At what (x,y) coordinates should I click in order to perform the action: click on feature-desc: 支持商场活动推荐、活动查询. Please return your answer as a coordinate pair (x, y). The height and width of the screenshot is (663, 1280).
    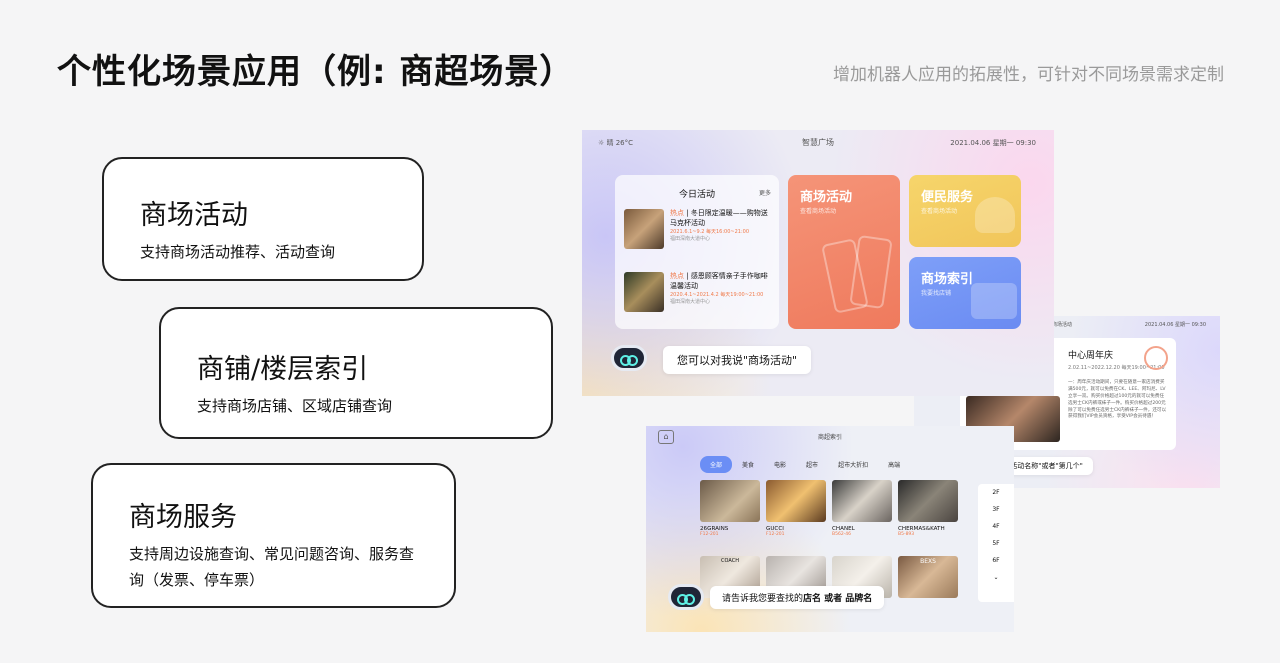
    Looking at the image, I should click on (238, 252).